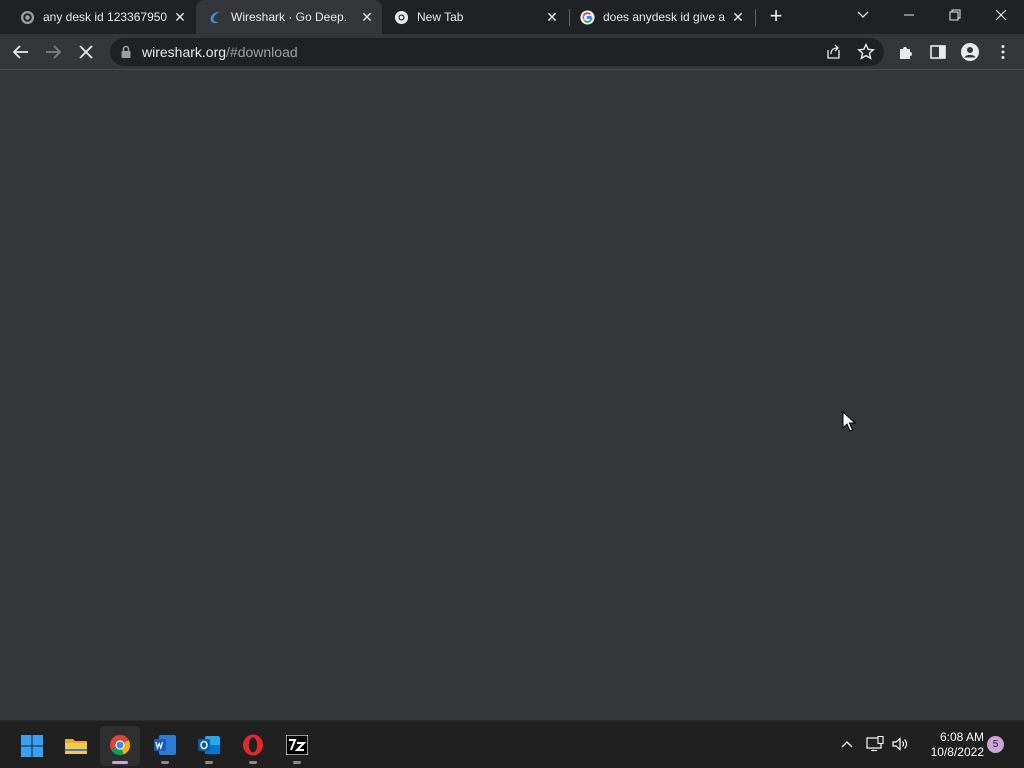  What do you see at coordinates (1003, 52) in the screenshot?
I see `more-menu-icon` at bounding box center [1003, 52].